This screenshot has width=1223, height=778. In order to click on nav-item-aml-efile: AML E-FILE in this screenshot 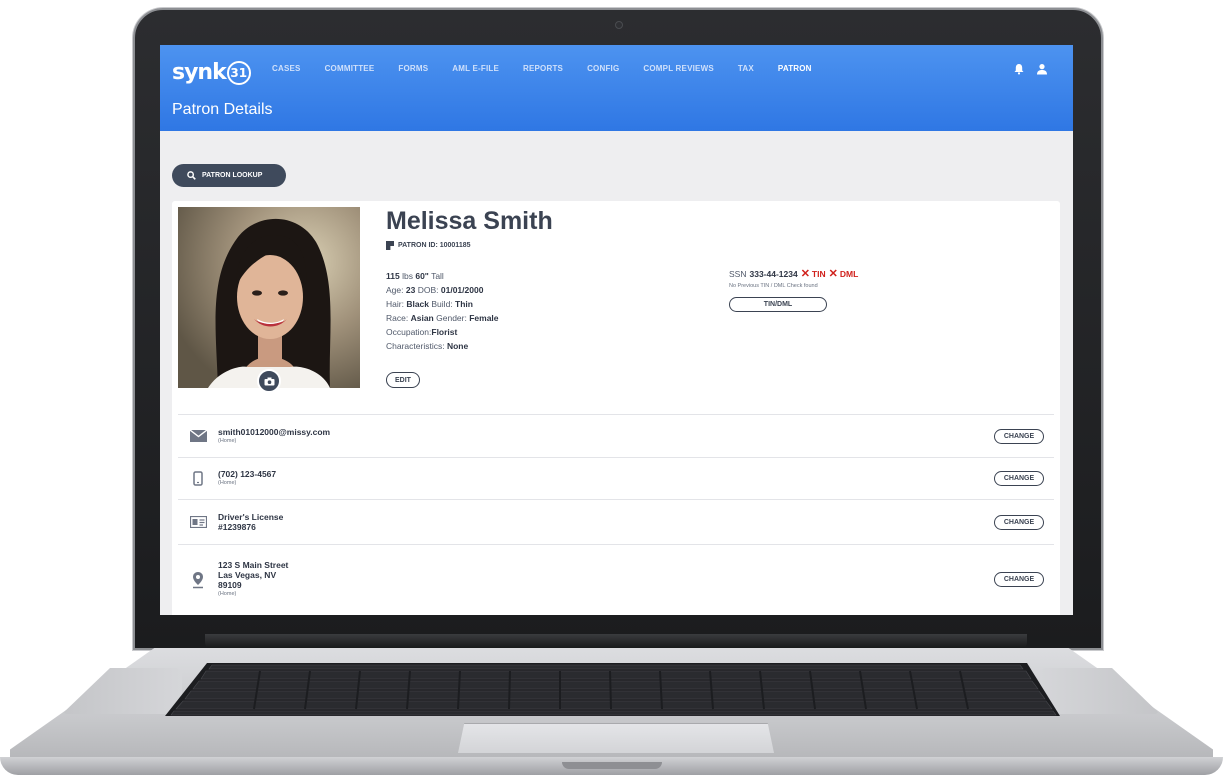, I will do `click(475, 68)`.